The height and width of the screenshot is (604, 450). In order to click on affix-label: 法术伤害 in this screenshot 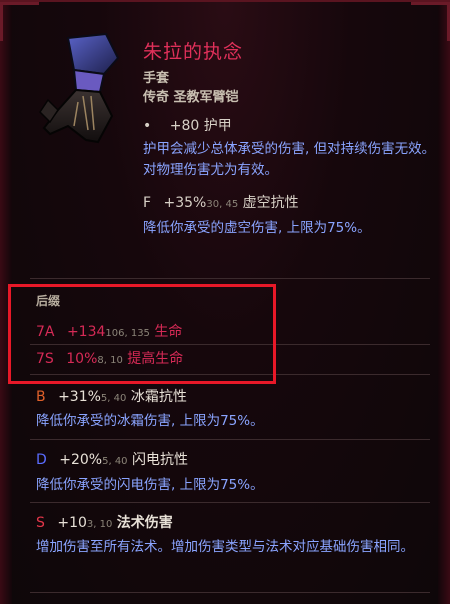, I will do `click(144, 523)`.